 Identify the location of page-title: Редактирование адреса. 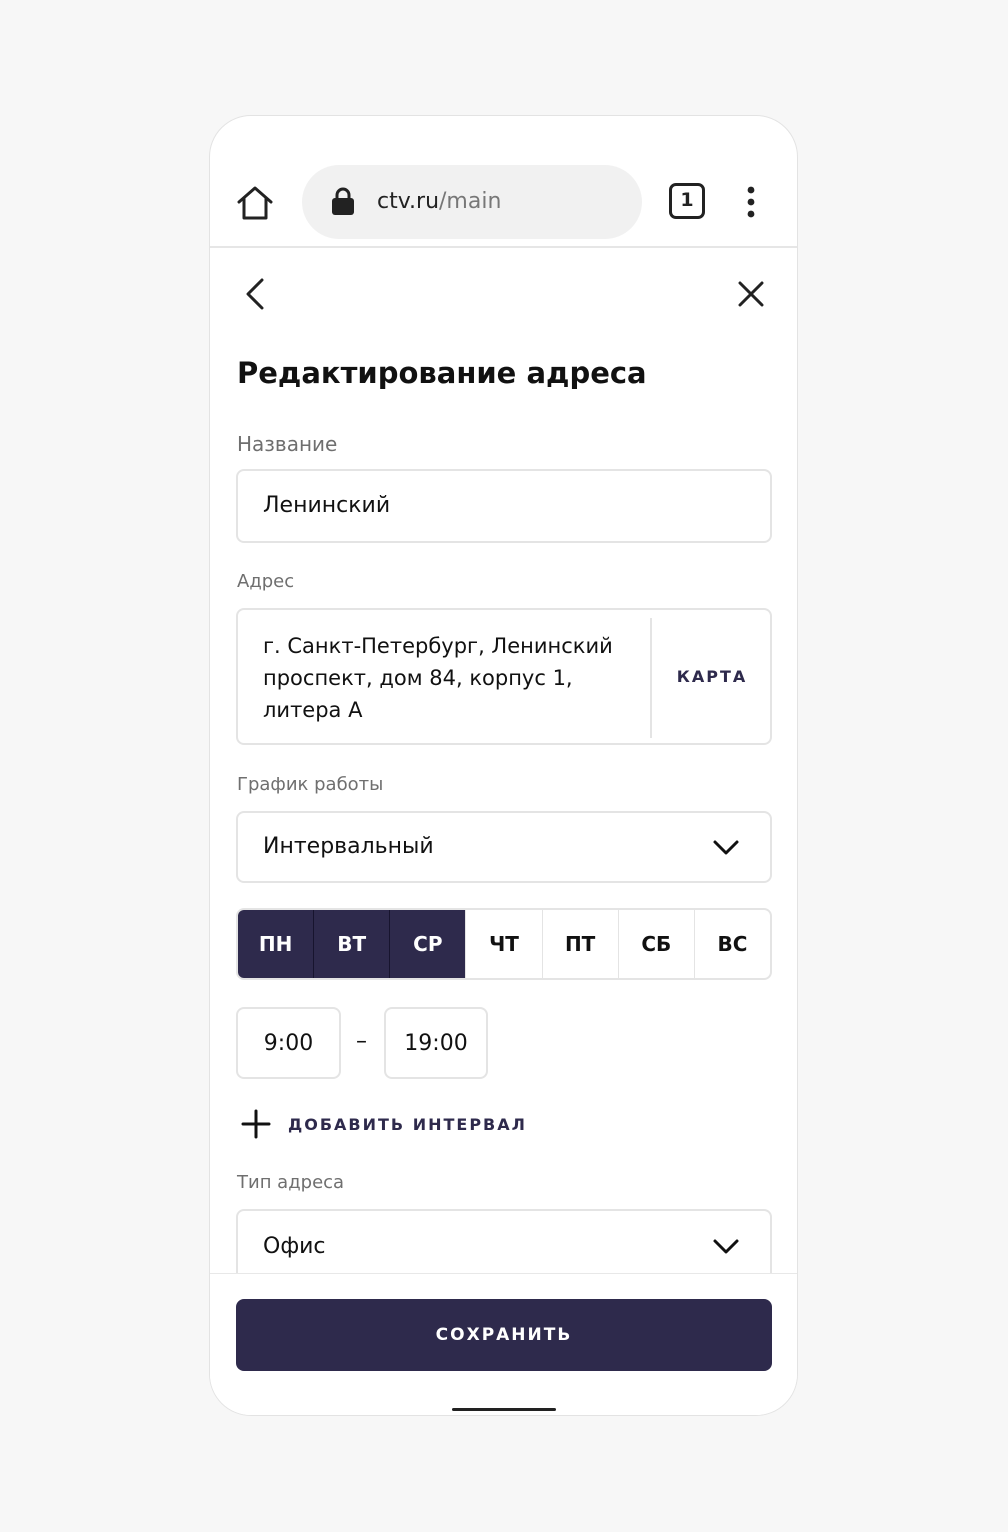
(442, 373).